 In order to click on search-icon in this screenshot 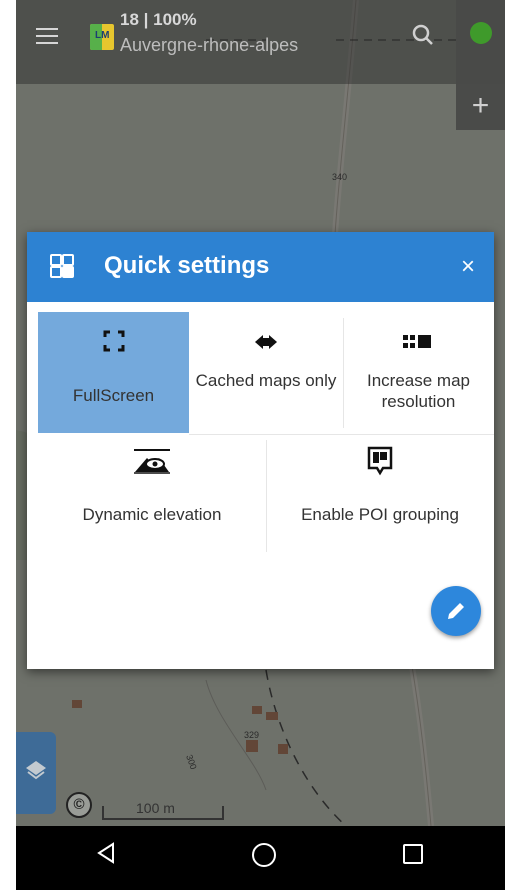, I will do `click(423, 35)`.